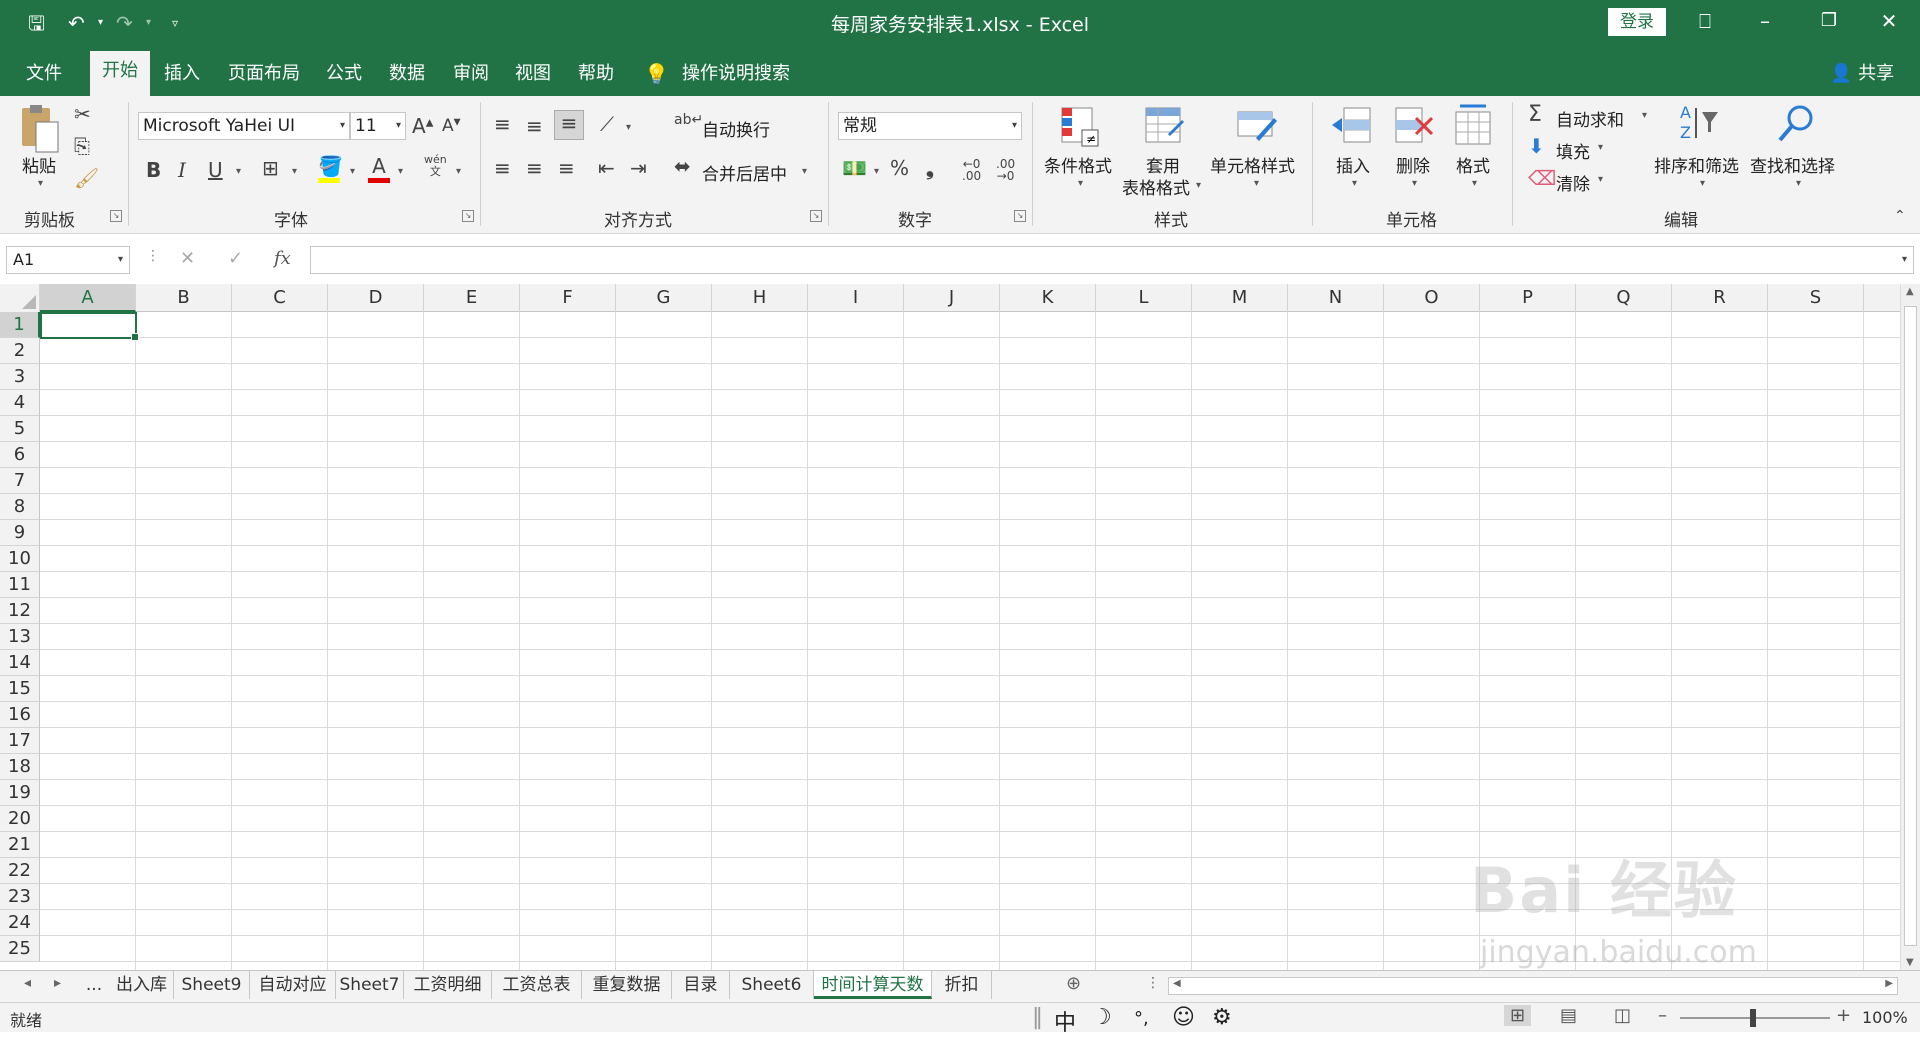 This screenshot has width=1920, height=1037. What do you see at coordinates (1862, 74) in the screenshot?
I see `share-button: 👤 共享` at bounding box center [1862, 74].